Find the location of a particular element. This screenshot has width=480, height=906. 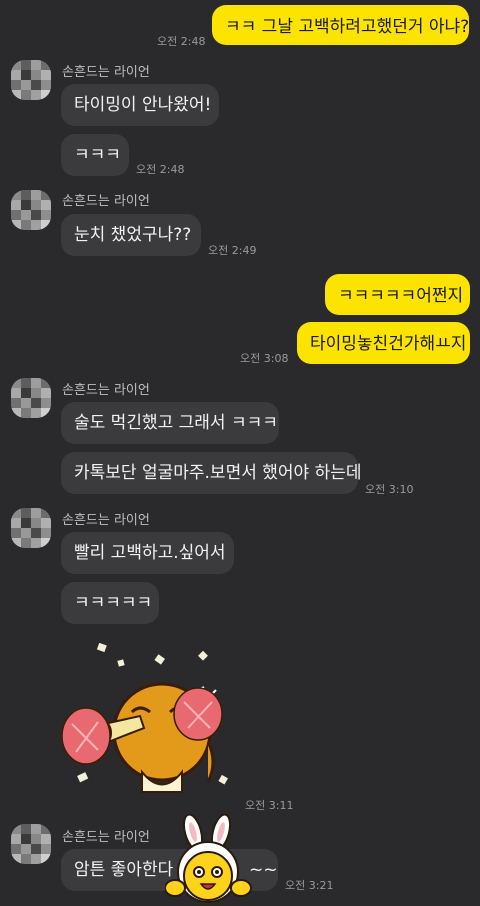

my-message-bubble: 타이밍놓친건가해ㅛ지 is located at coordinates (383, 343).